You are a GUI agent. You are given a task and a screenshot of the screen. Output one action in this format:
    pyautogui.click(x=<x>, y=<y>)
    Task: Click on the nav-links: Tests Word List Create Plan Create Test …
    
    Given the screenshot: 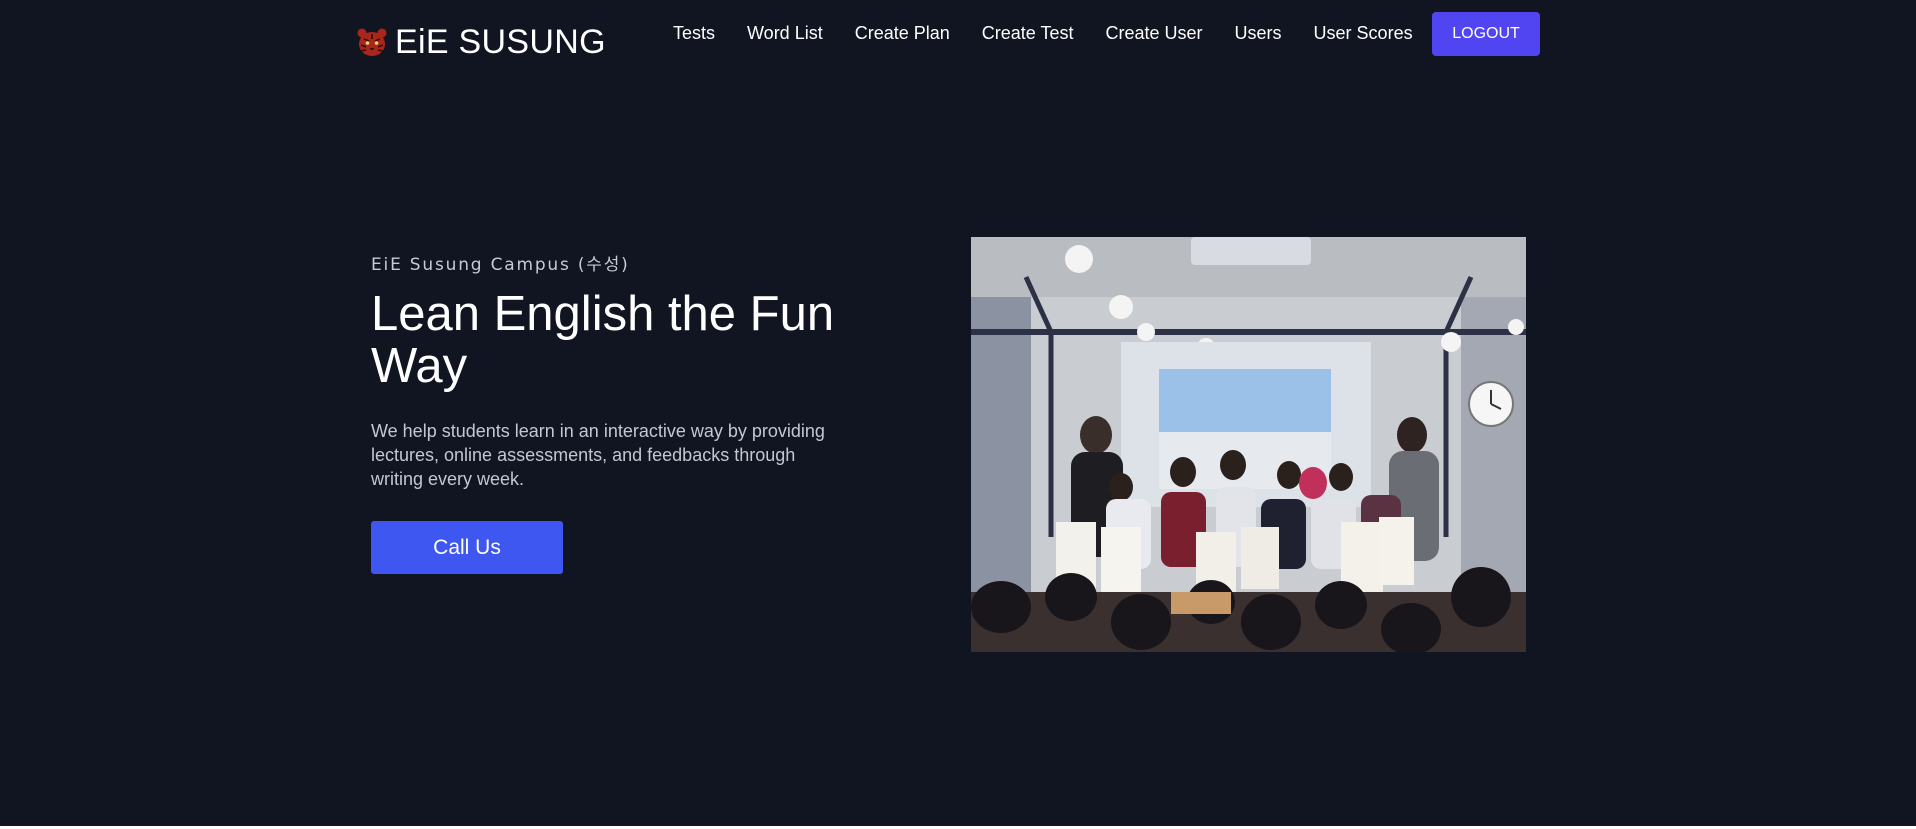 What is the action you would take?
    pyautogui.click(x=1059, y=33)
    